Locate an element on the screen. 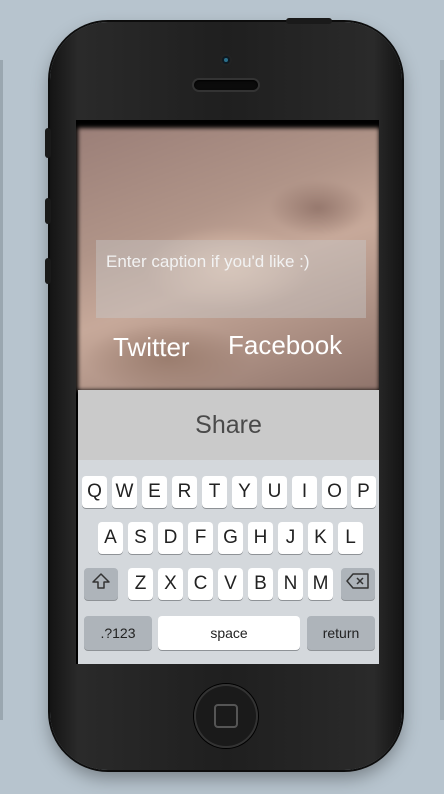 The width and height of the screenshot is (444, 794). caption-input: Enter caption if you'd like :) is located at coordinates (231, 279).